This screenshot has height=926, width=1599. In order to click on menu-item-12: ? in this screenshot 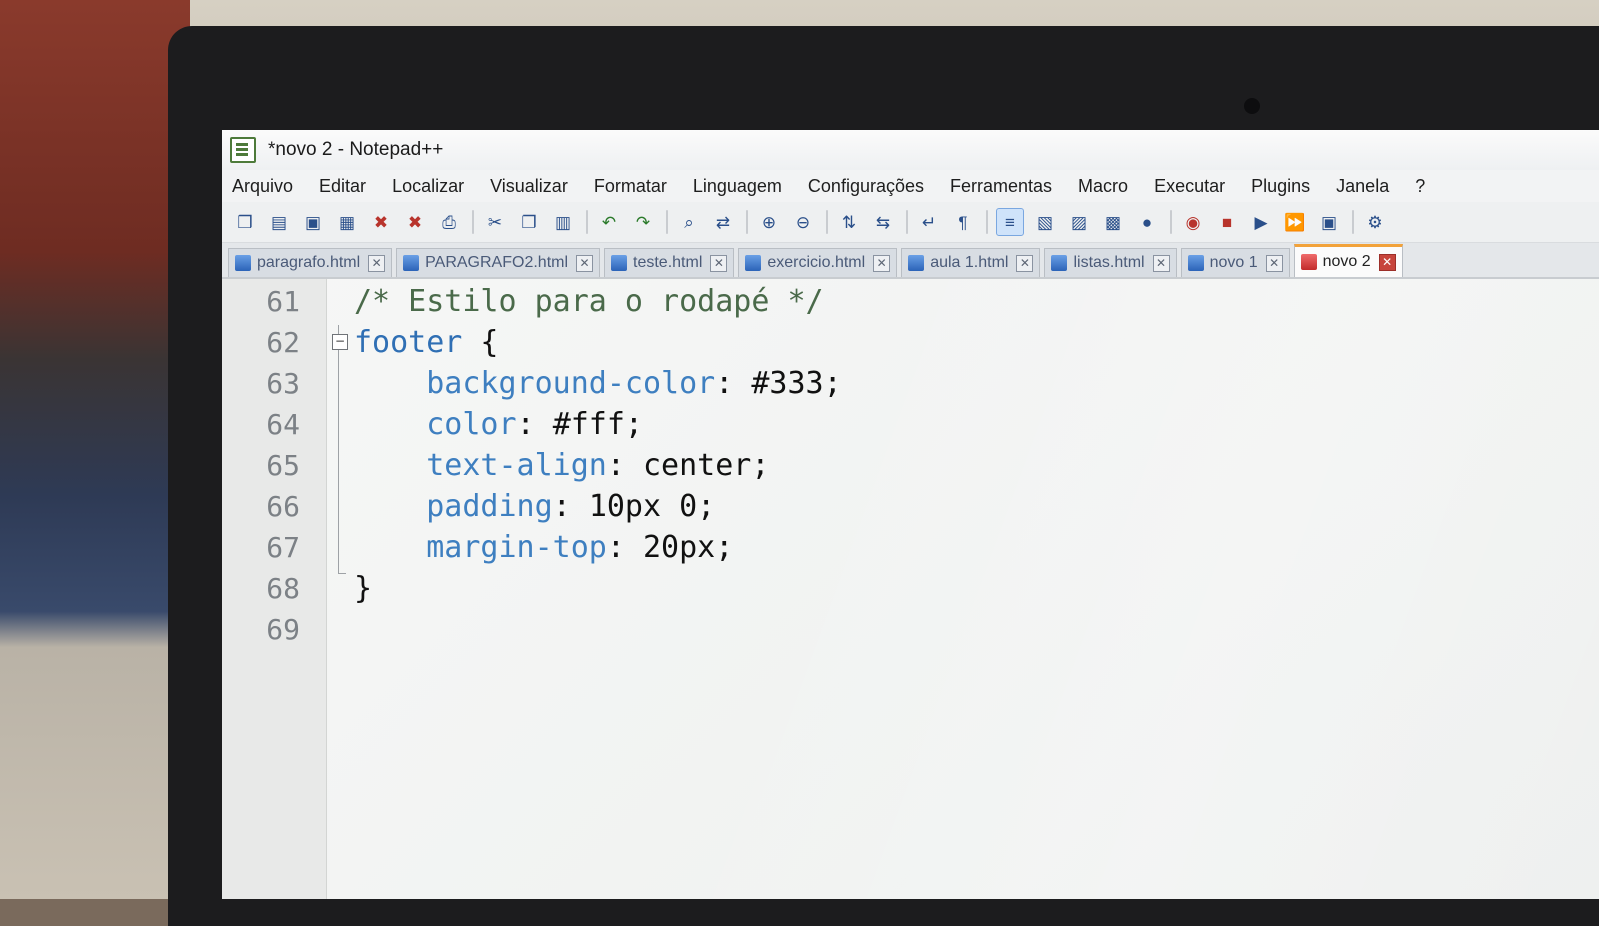, I will do `click(1420, 186)`.